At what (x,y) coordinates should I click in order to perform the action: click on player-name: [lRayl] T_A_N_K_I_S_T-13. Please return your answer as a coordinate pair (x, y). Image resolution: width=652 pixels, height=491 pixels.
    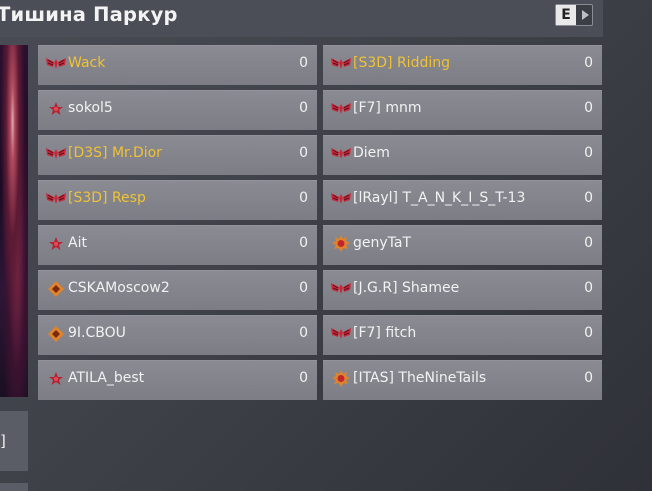
    Looking at the image, I should click on (439, 198).